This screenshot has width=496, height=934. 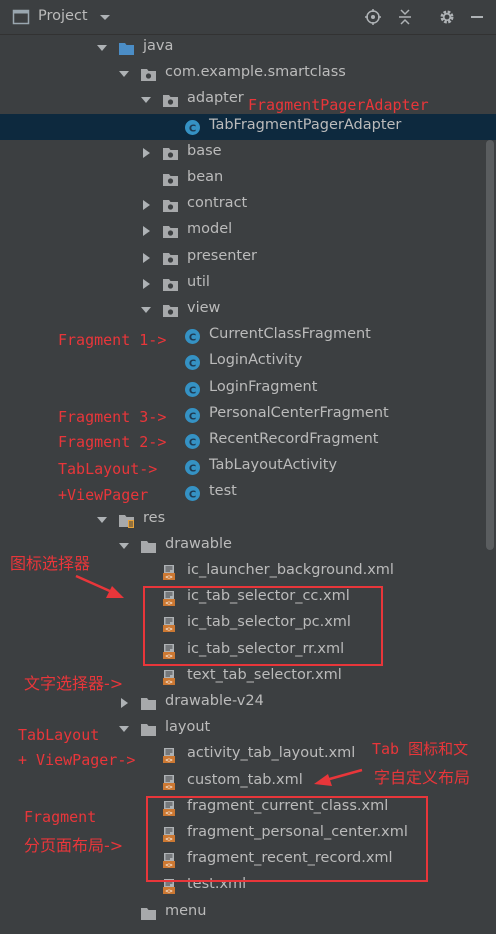 What do you see at coordinates (219, 680) in the screenshot?
I see `annotation-arrows` at bounding box center [219, 680].